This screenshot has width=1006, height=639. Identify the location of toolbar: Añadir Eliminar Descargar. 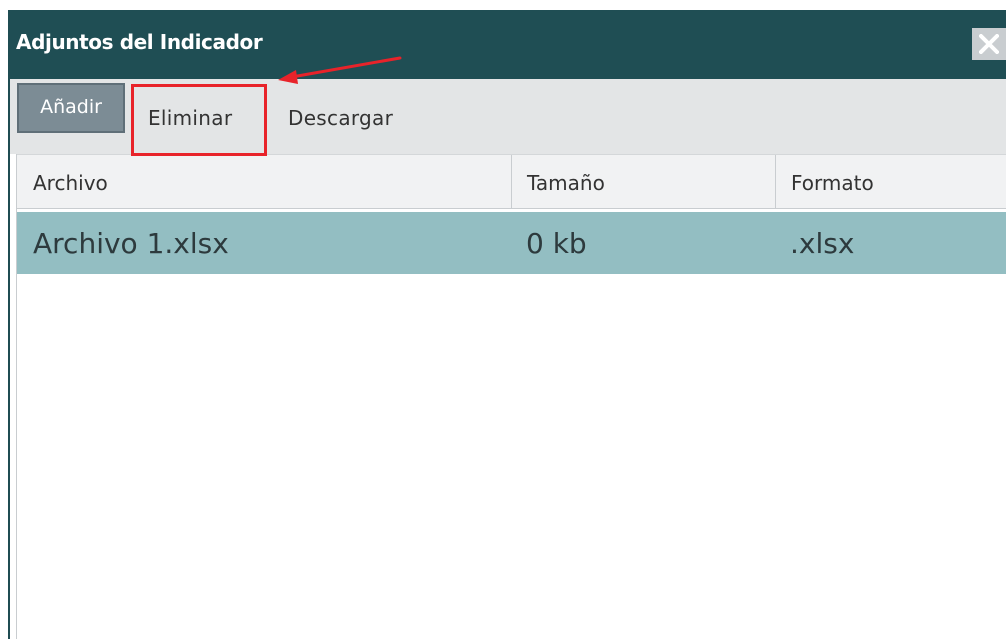
(508, 116).